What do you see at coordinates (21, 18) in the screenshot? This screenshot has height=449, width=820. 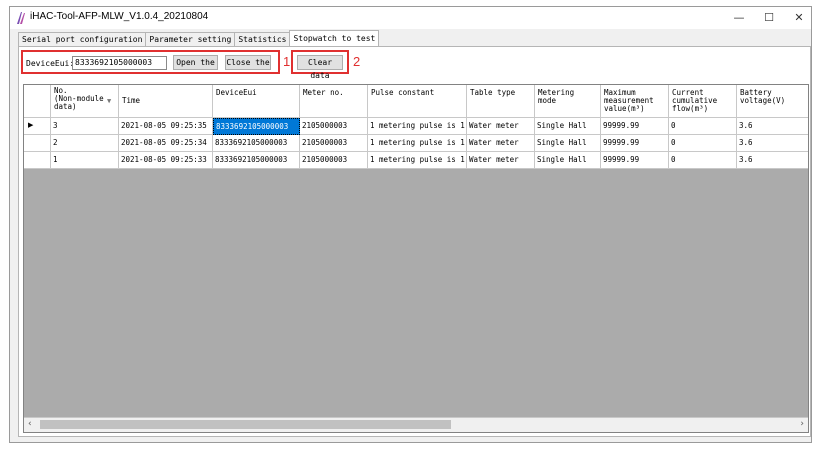 I see `app-logo-icon` at bounding box center [21, 18].